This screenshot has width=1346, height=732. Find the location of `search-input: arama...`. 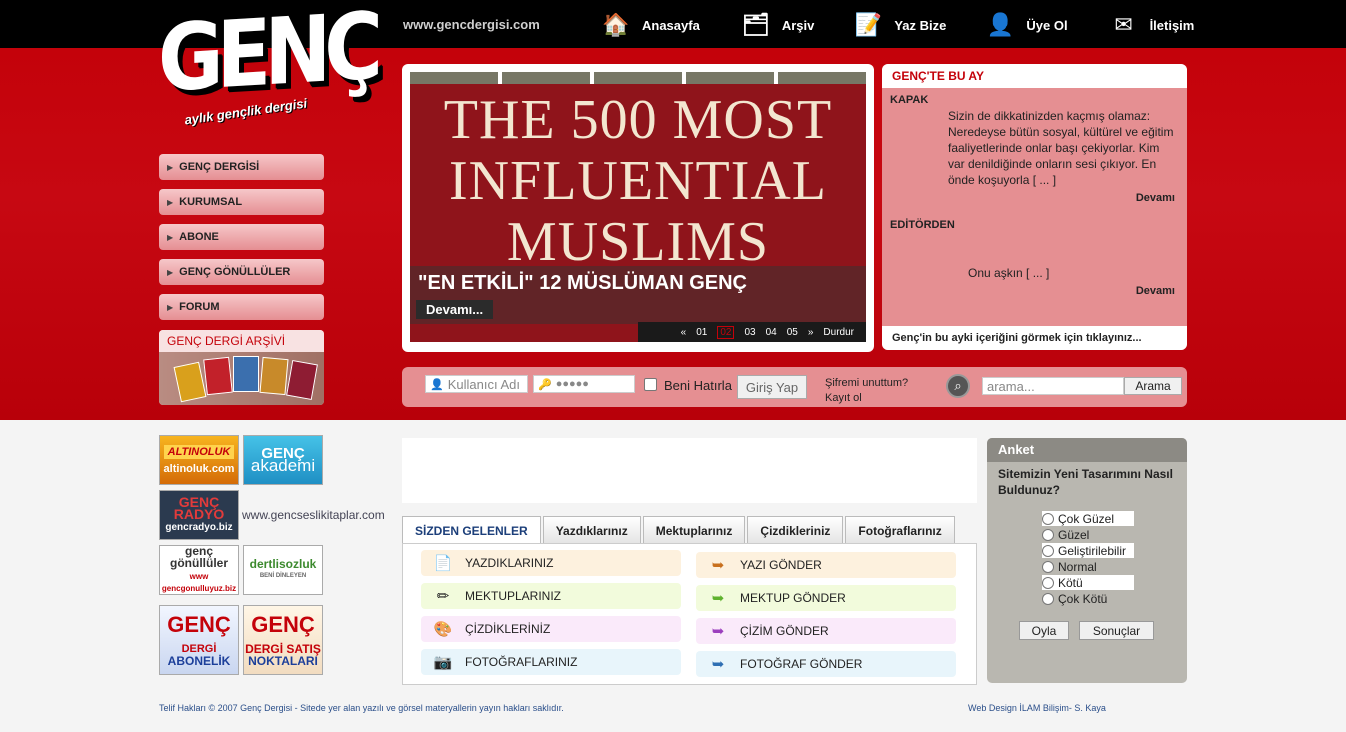

search-input: arama... is located at coordinates (1053, 386).